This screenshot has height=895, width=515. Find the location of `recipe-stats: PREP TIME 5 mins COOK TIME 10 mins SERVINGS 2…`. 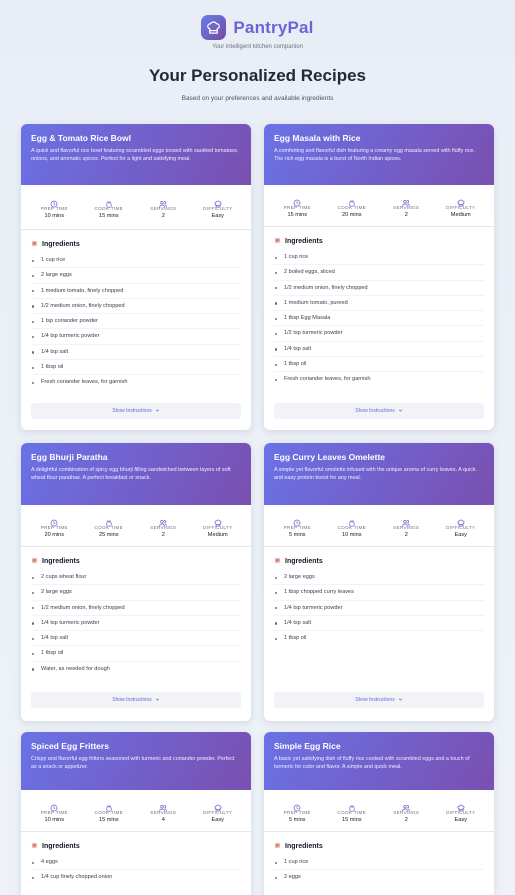

recipe-stats: PREP TIME 5 mins COOK TIME 10 mins SERVINGS 2… is located at coordinates (379, 526).